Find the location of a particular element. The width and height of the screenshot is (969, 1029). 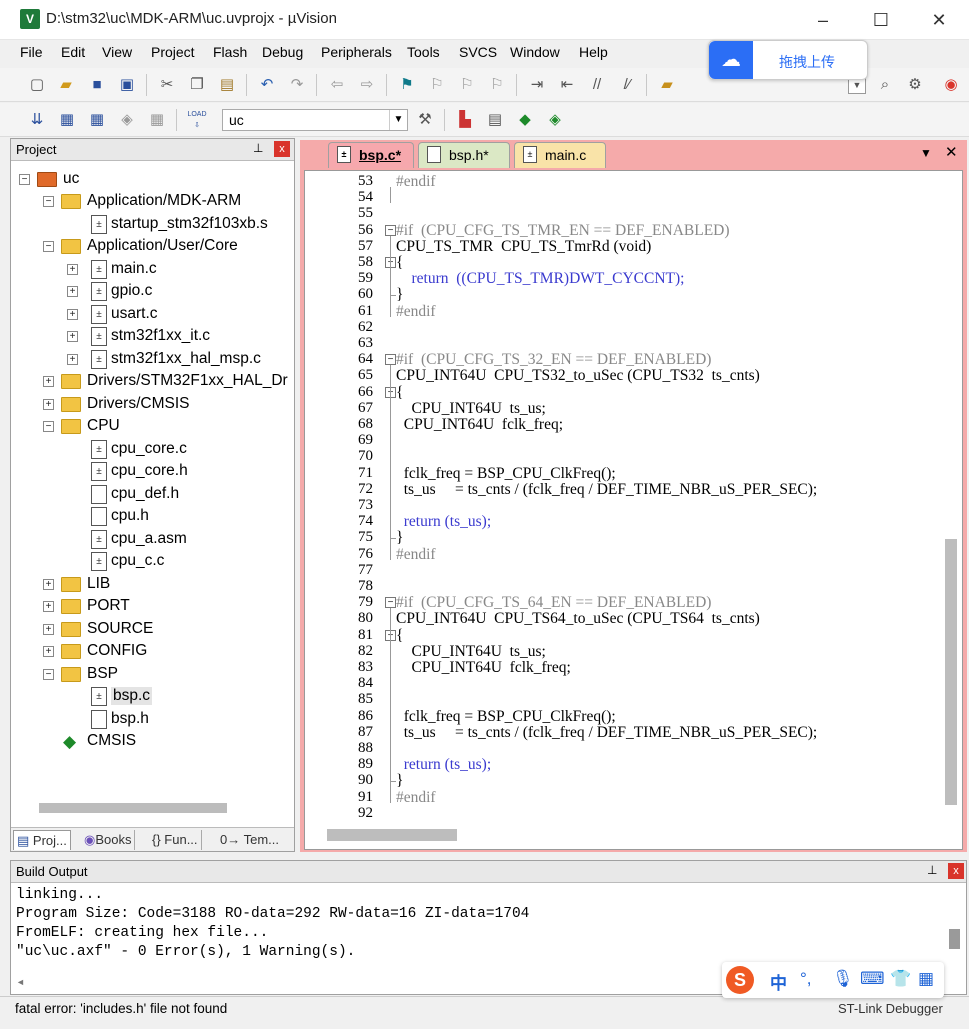

menu-file: File is located at coordinates (31, 52).